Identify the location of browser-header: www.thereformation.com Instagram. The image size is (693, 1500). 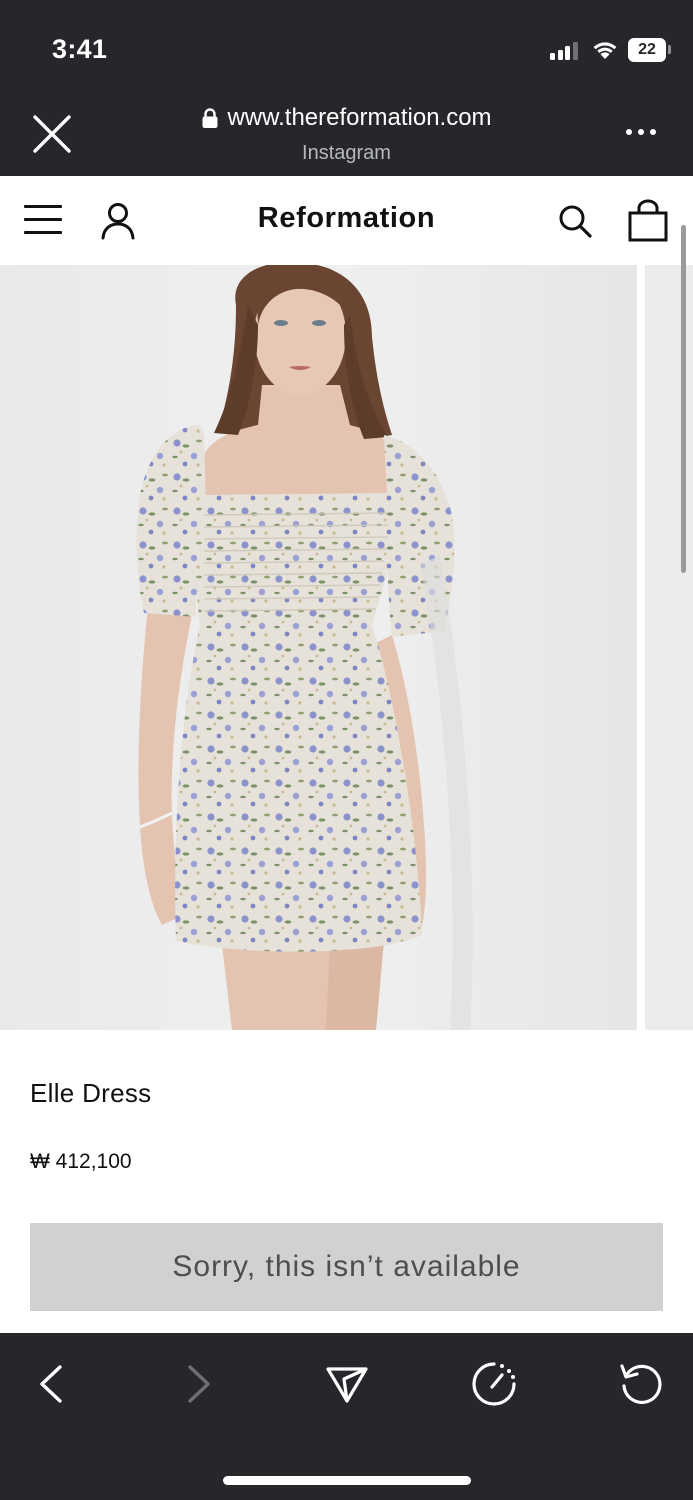
(346, 136).